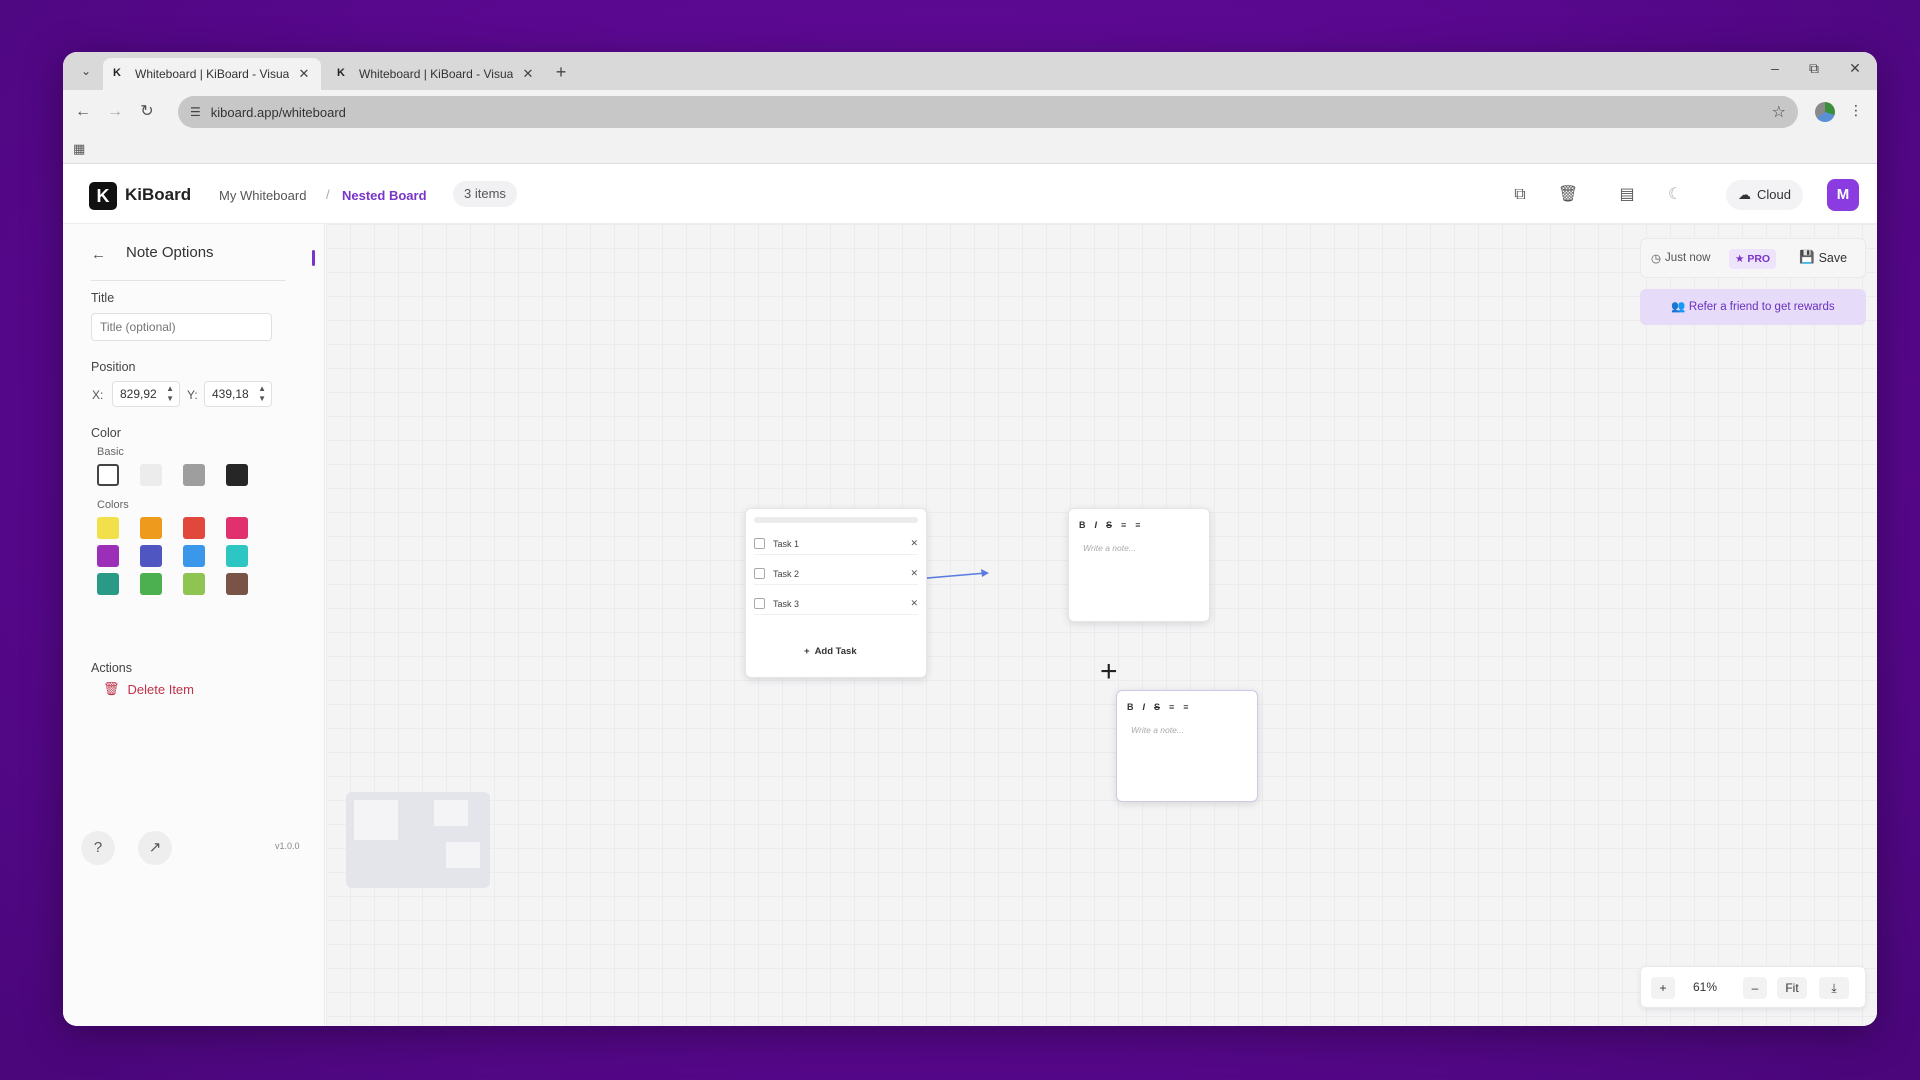  Describe the element at coordinates (1823, 257) in the screenshot. I see `save-button: 💾 Save` at that location.